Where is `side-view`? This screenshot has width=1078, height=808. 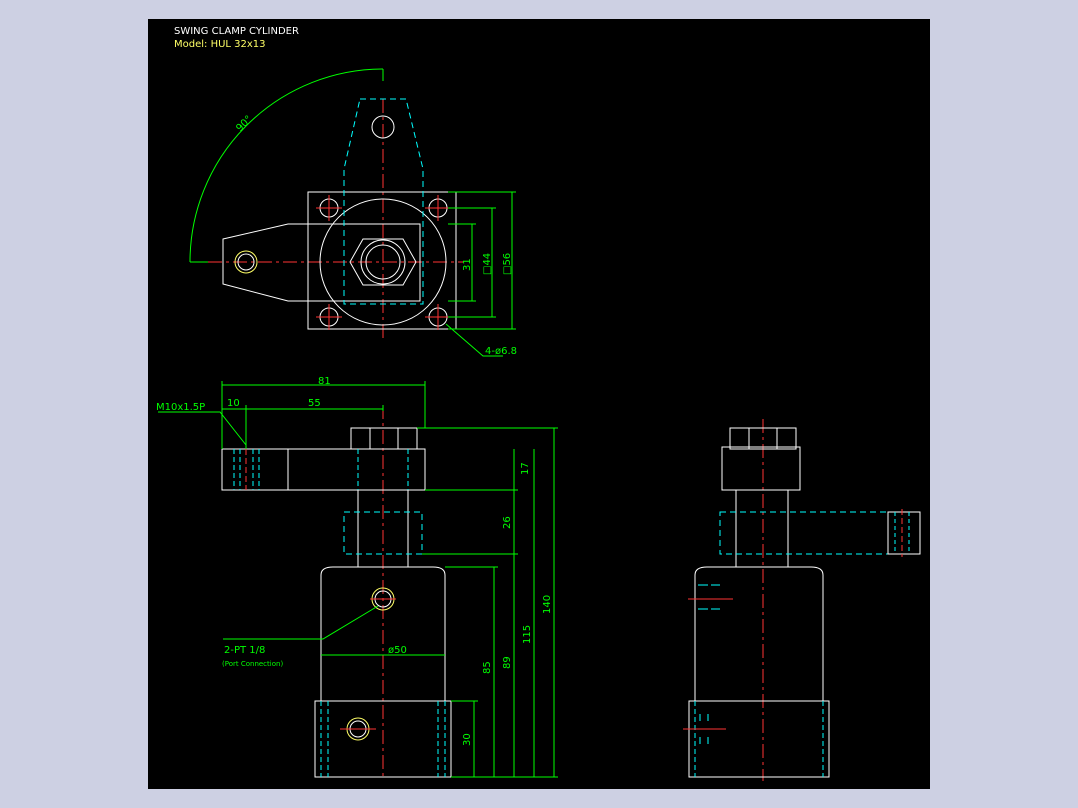
side-view is located at coordinates (802, 600).